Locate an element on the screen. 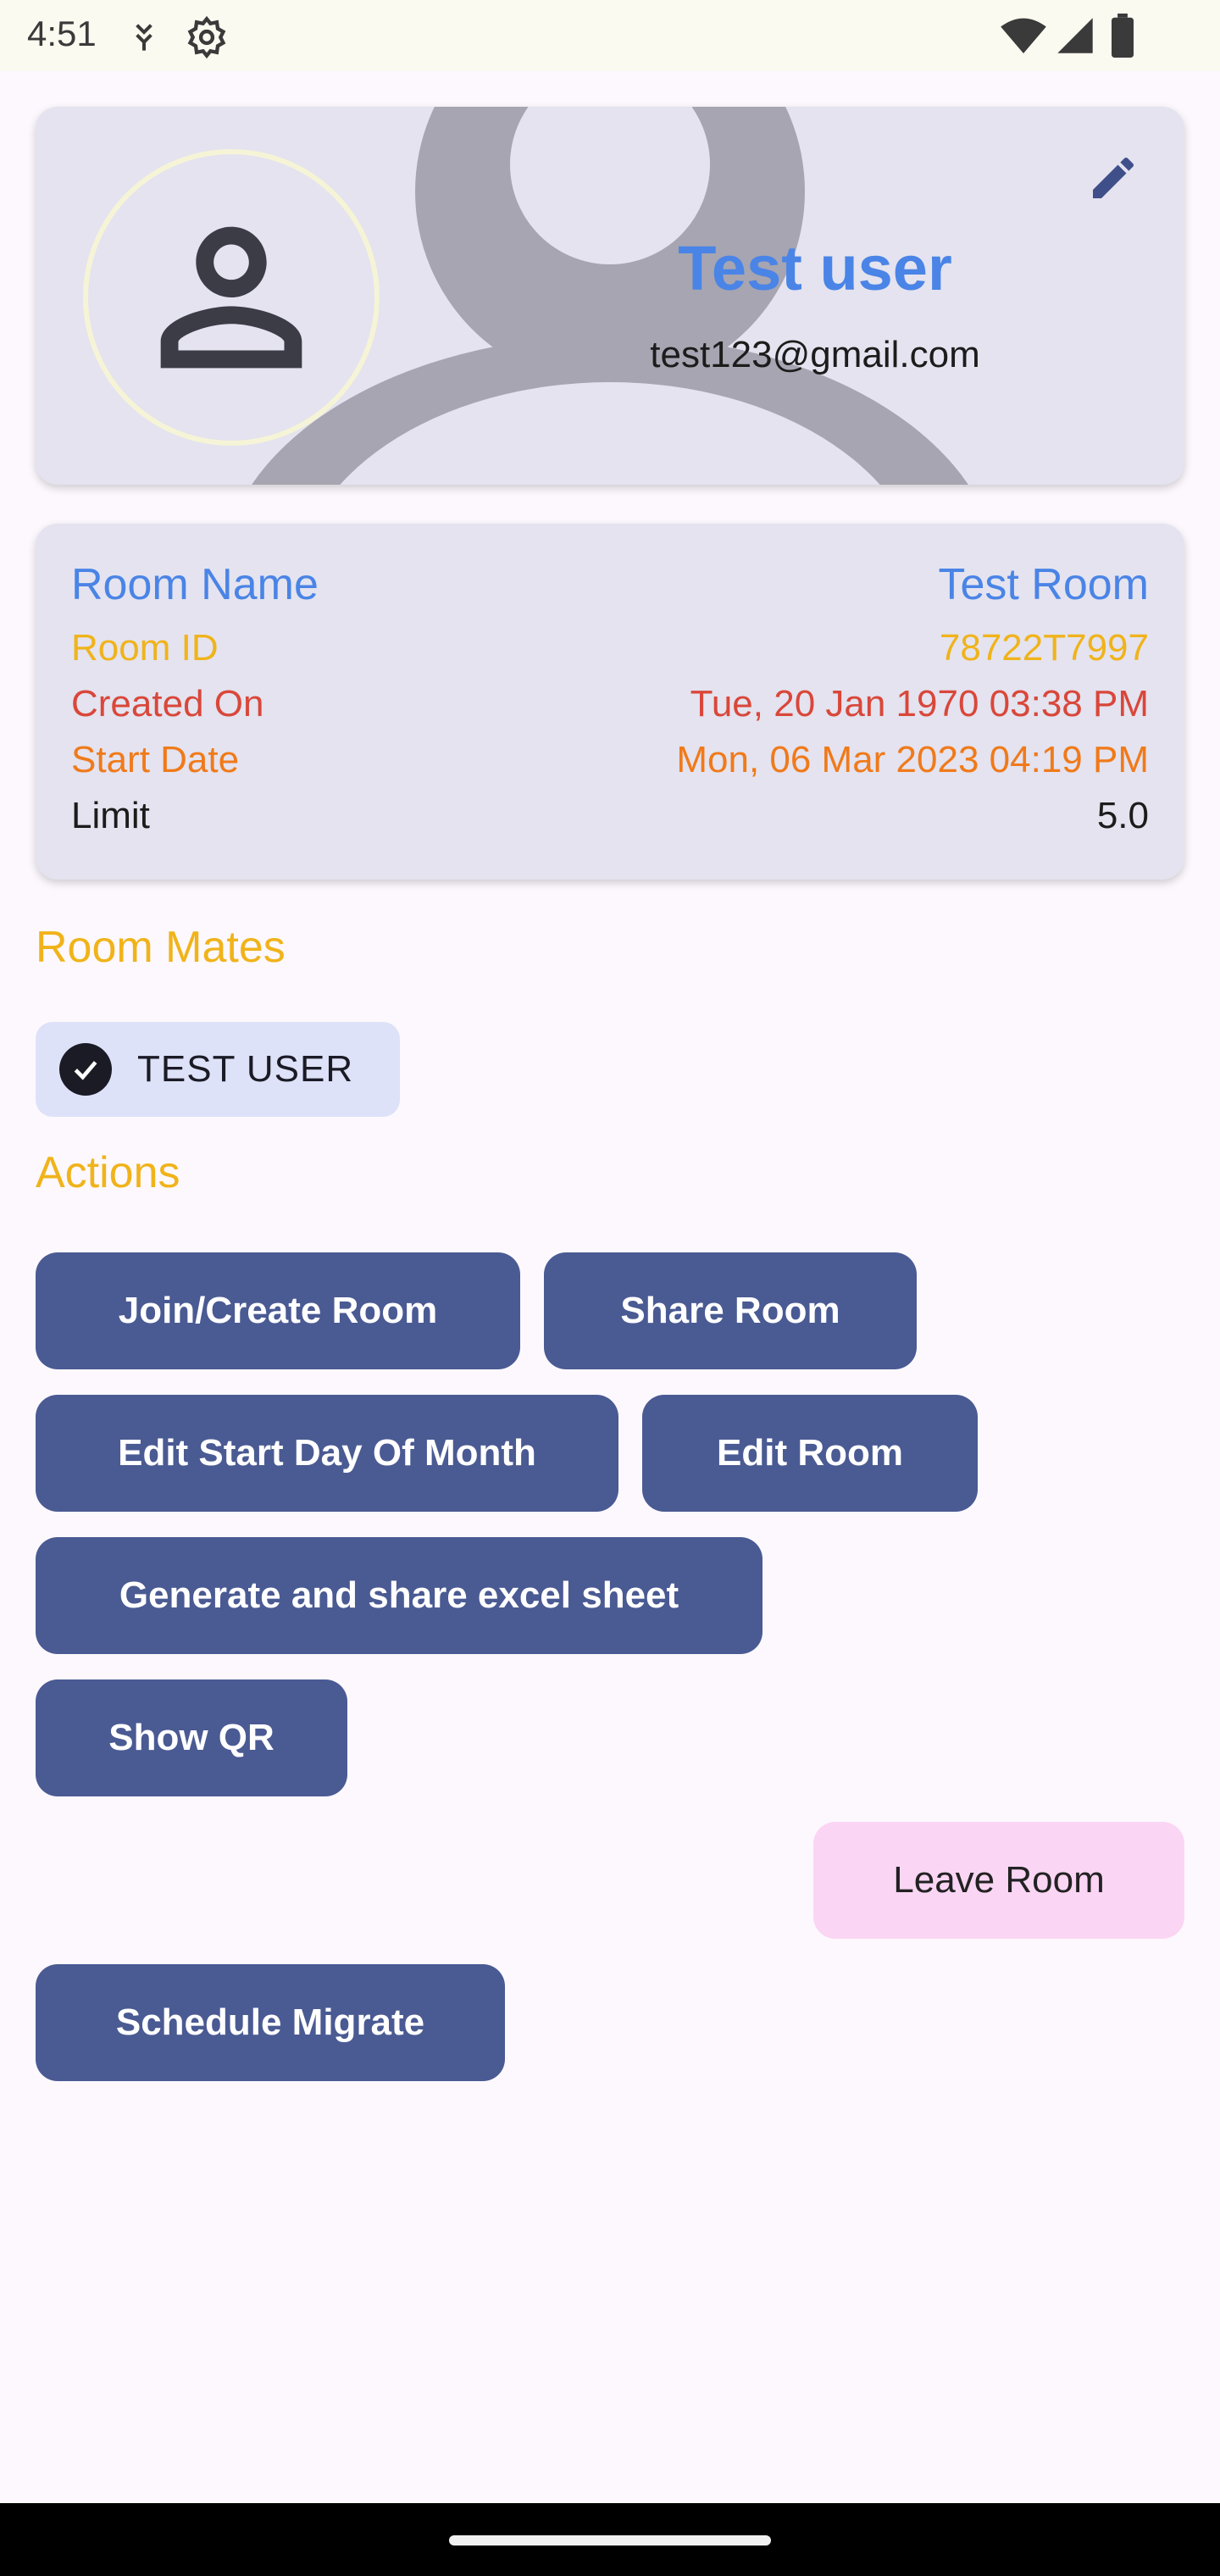 Image resolution: width=1220 pixels, height=2576 pixels. edit-icon is located at coordinates (1113, 178).